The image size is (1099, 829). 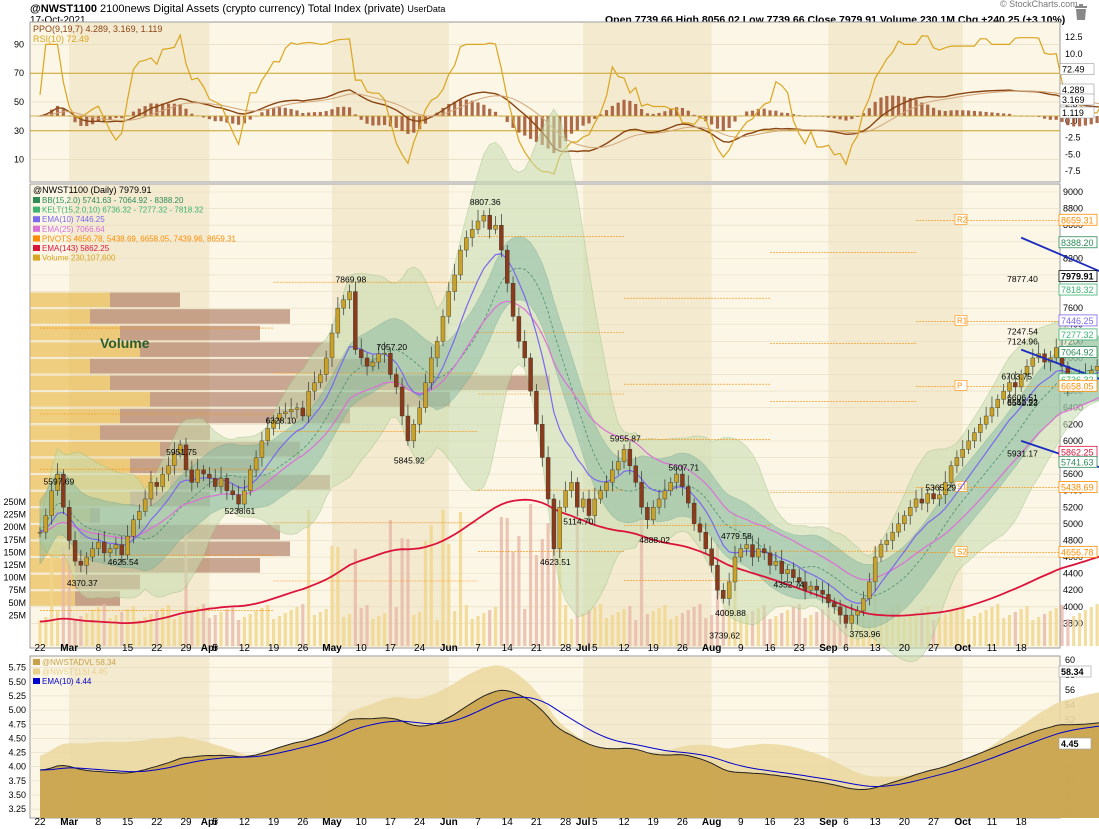 I want to click on pivot-label: S2, so click(x=962, y=551).